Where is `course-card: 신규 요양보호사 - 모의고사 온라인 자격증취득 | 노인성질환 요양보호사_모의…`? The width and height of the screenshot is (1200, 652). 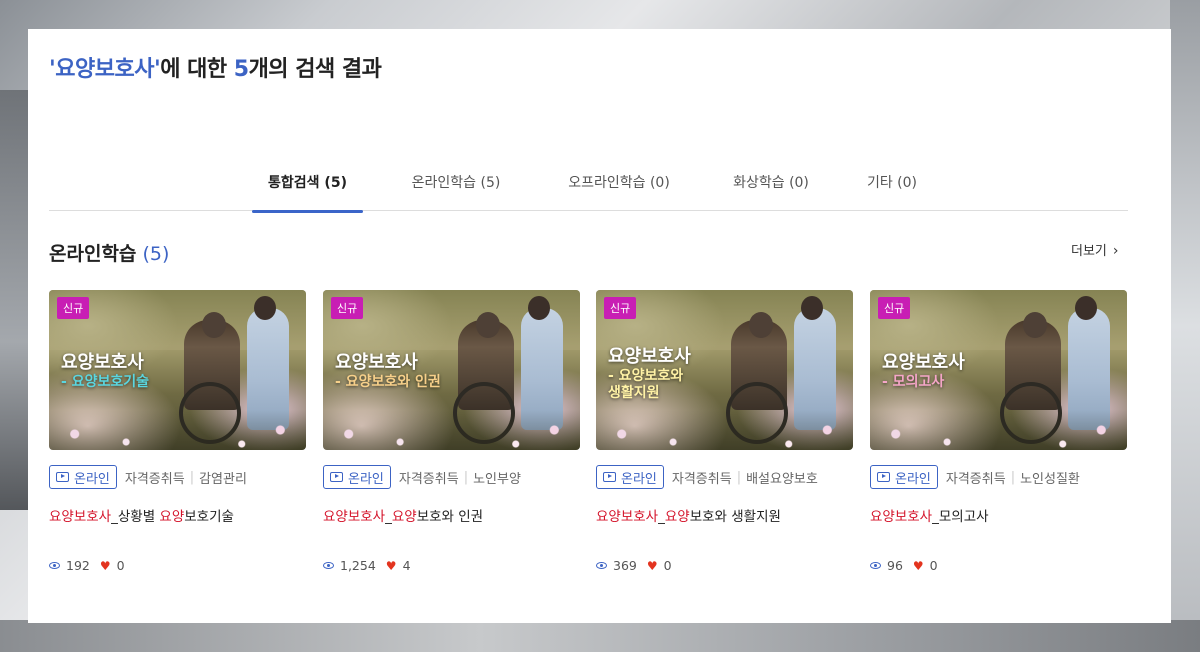 course-card: 신규 요양보호사 - 모의고사 온라인 자격증취득 | 노인성질환 요양보호사_모의… is located at coordinates (998, 431).